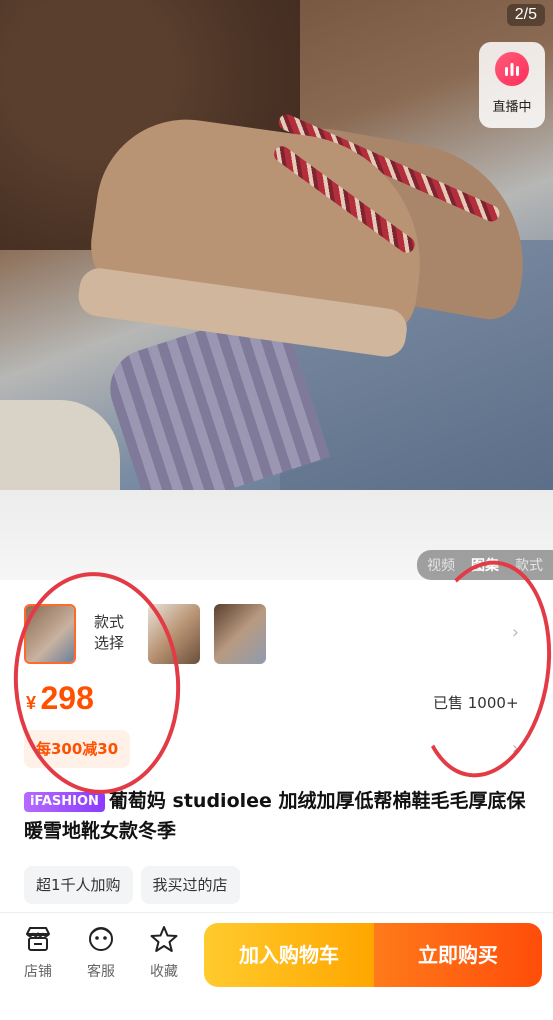  What do you see at coordinates (525, 15) in the screenshot?
I see `image-counter: 2/5` at bounding box center [525, 15].